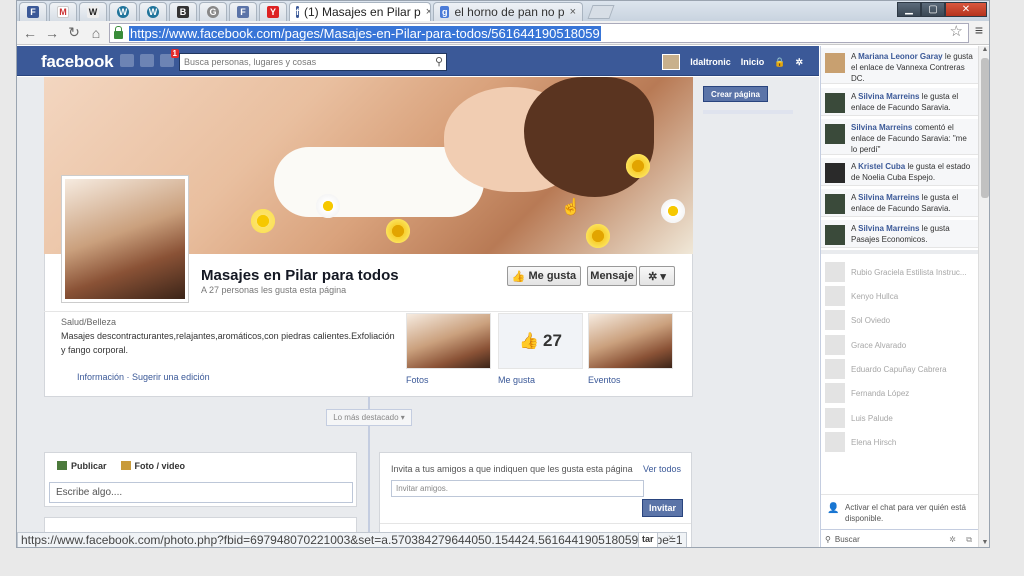 This screenshot has height=576, width=1024. Describe the element at coordinates (899, 442) in the screenshot. I see `chat-friend: Elena Hirsch` at that location.